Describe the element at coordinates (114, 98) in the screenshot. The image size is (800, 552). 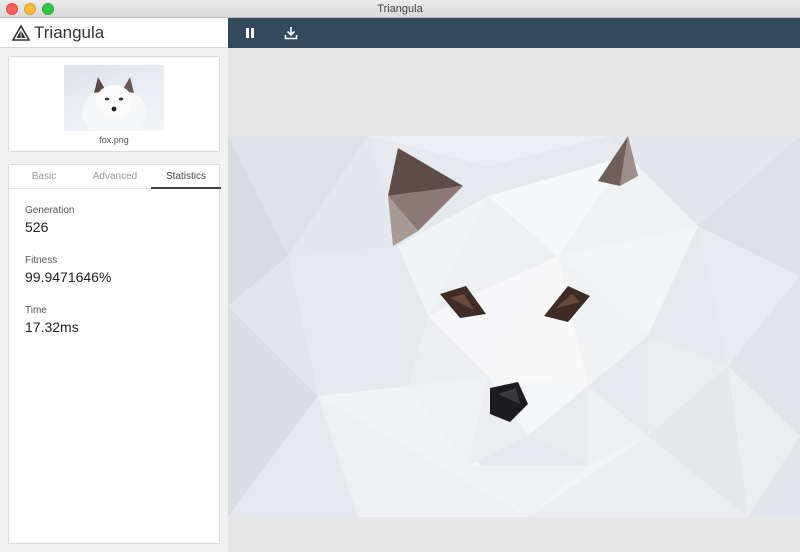
I see `source-image-thumbnail` at that location.